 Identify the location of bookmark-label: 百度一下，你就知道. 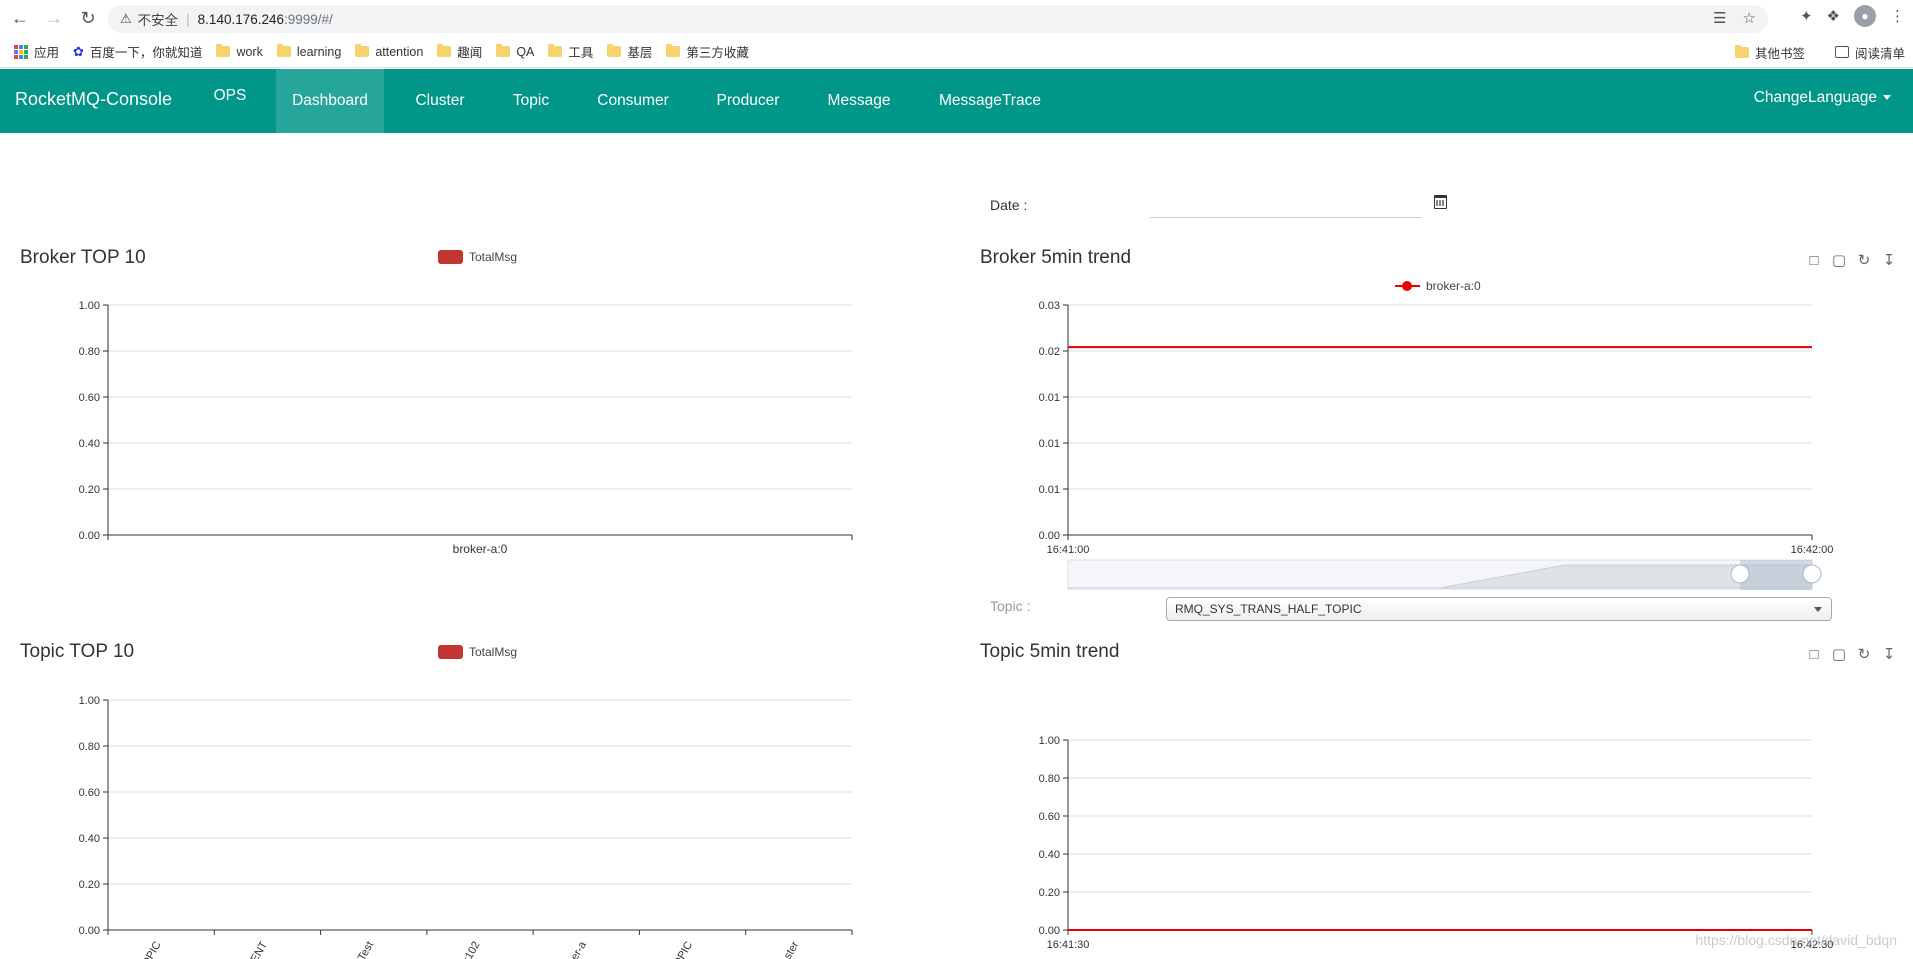
(146, 53).